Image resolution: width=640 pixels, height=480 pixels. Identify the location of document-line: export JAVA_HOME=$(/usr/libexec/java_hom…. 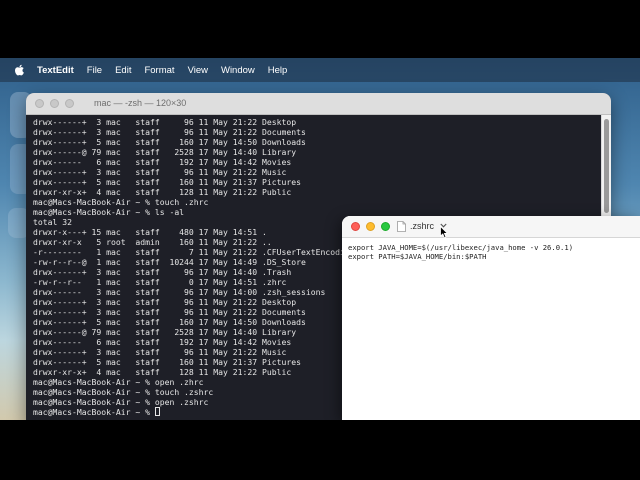
(461, 247).